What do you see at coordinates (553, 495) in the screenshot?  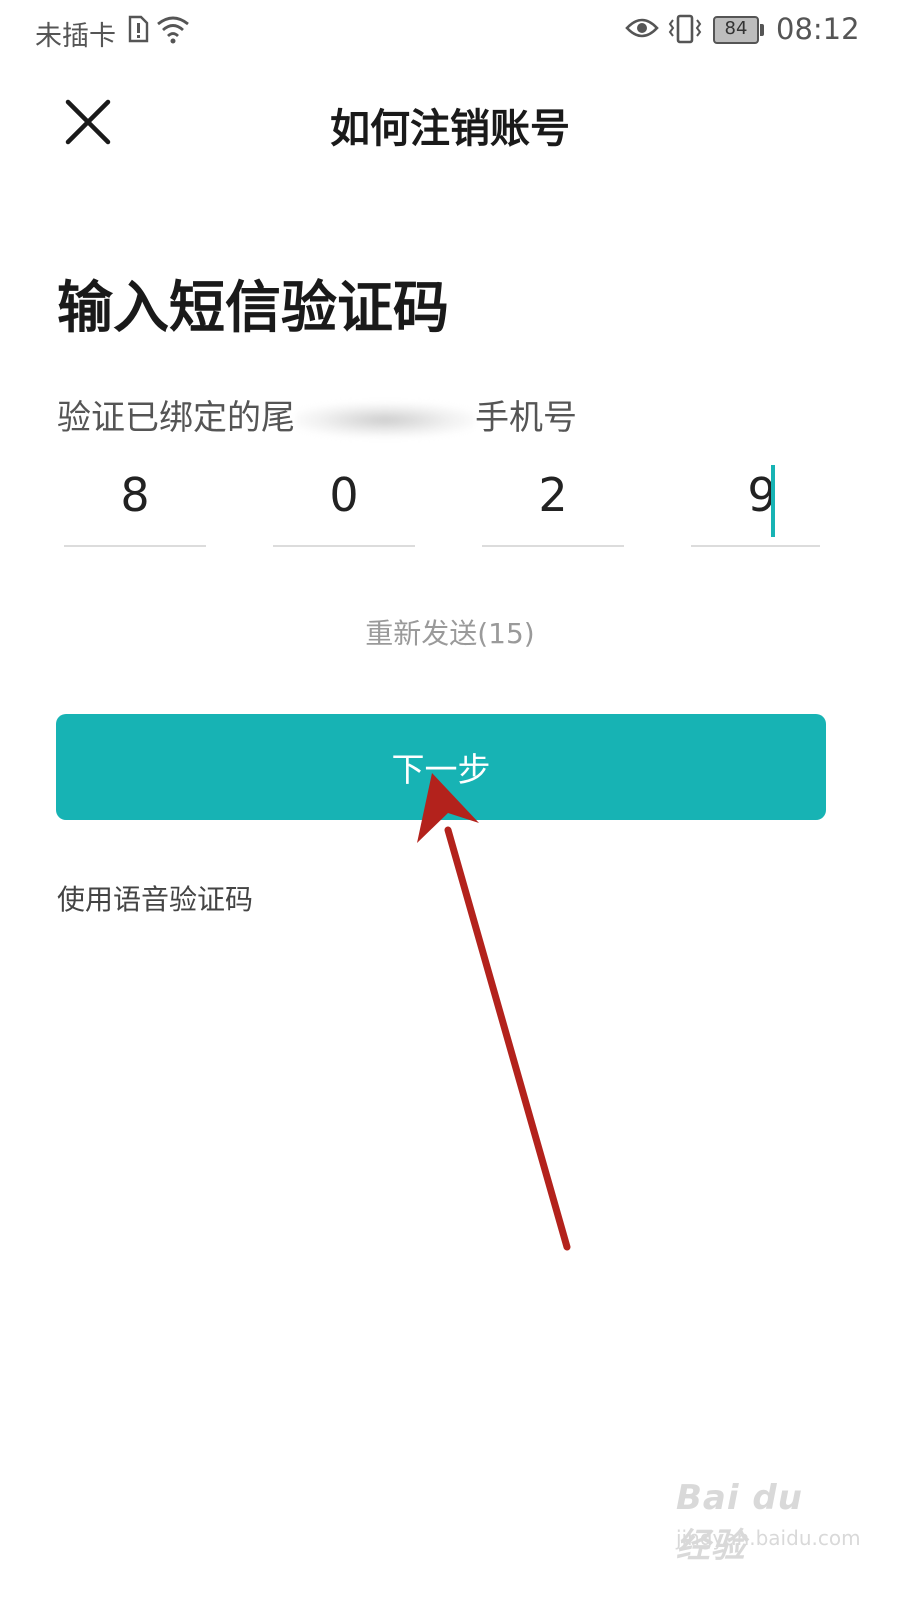 I see `code-digit-value: 2` at bounding box center [553, 495].